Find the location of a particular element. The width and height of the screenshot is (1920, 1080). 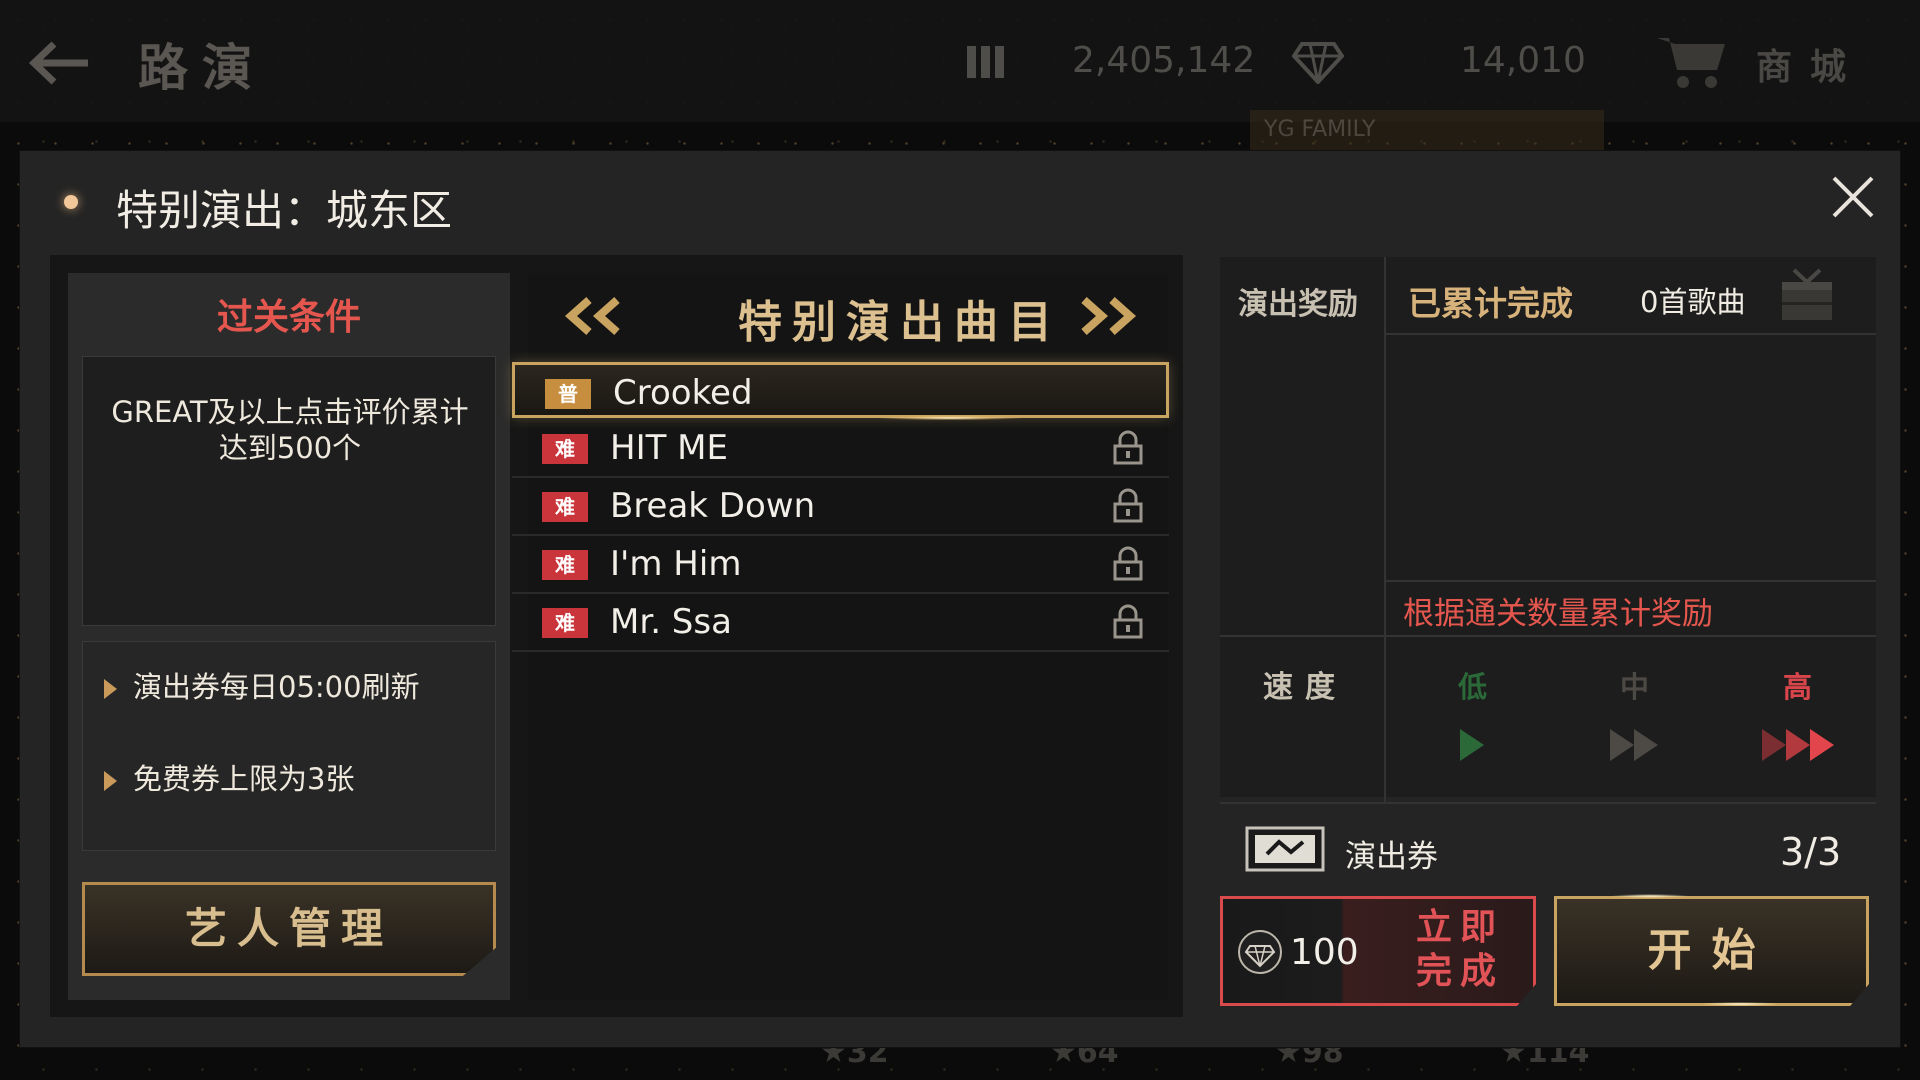

artist-management-button: 艺人管理 is located at coordinates (289, 929).